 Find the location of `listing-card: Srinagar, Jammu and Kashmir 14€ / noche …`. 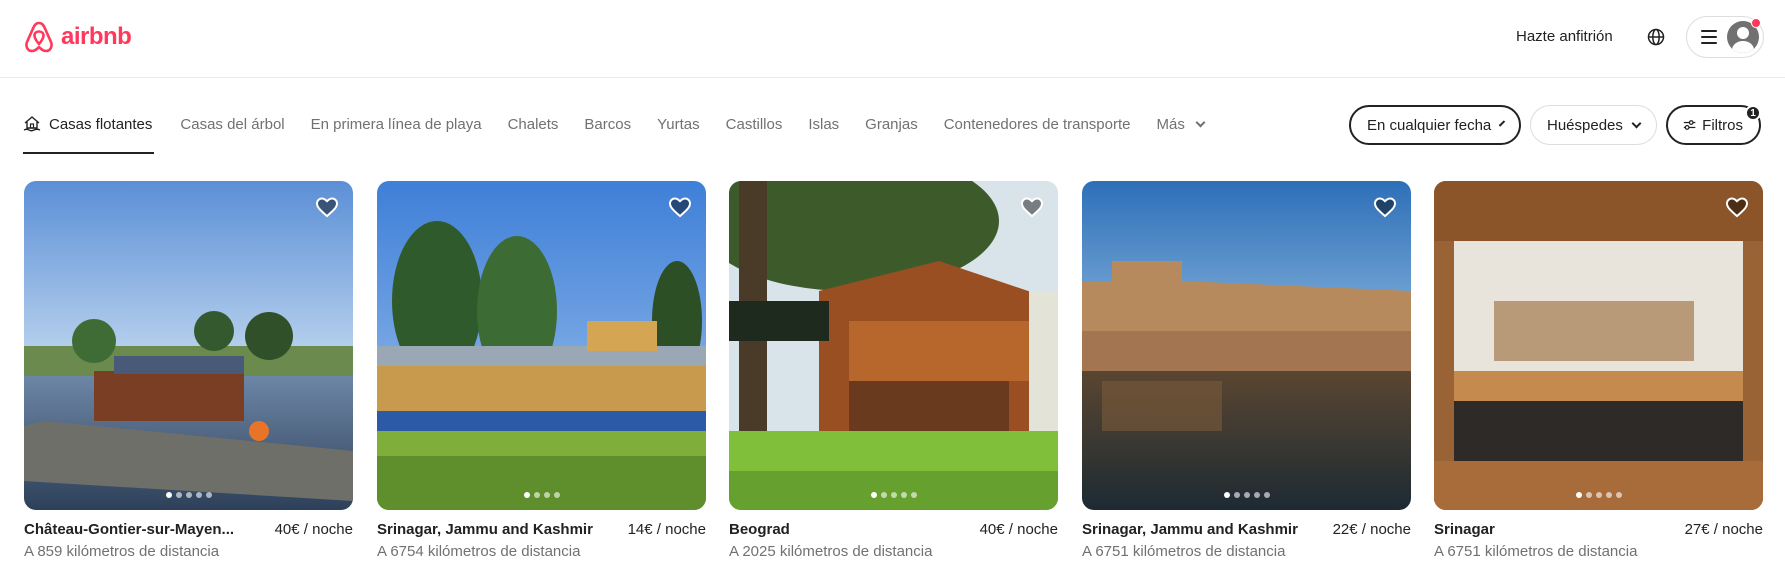

listing-card: Srinagar, Jammu and Kashmir 14€ / noche … is located at coordinates (541, 371).